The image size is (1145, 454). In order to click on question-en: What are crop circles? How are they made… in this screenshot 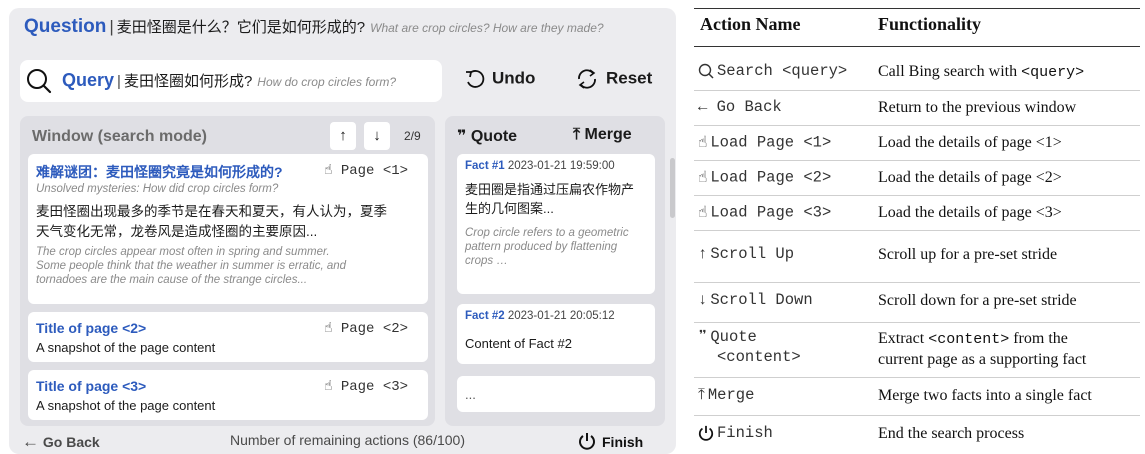, I will do `click(487, 28)`.